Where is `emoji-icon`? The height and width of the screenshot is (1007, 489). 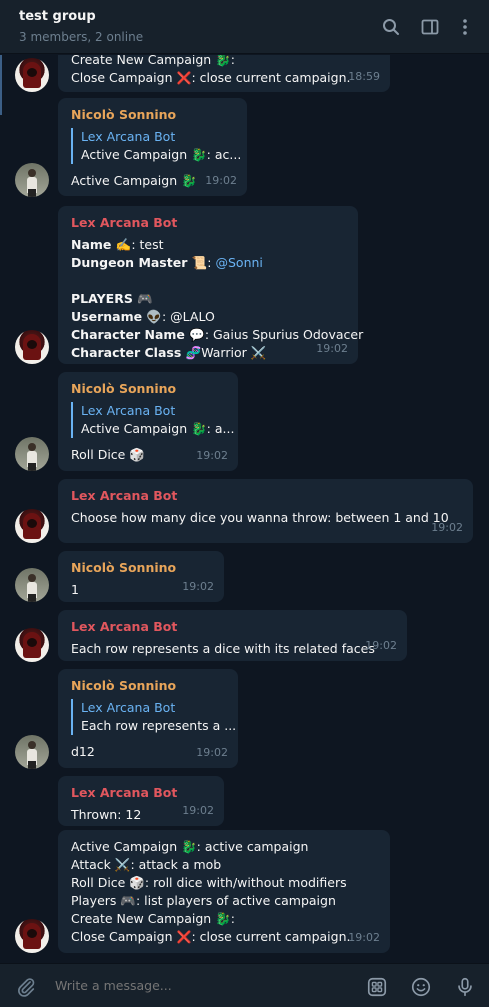 emoji-icon is located at coordinates (421, 987).